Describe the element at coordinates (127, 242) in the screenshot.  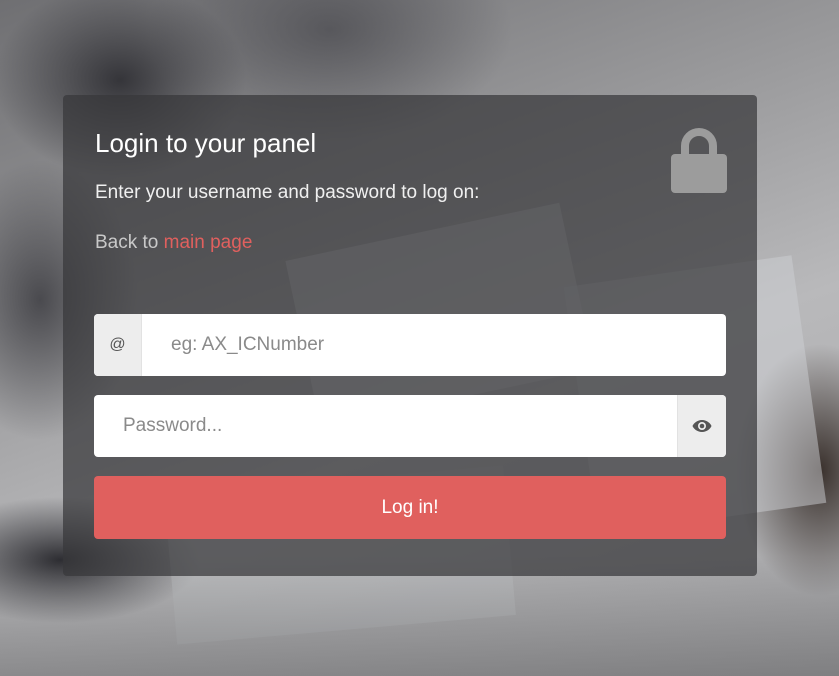
I see `back-prefix: Back to` at that location.